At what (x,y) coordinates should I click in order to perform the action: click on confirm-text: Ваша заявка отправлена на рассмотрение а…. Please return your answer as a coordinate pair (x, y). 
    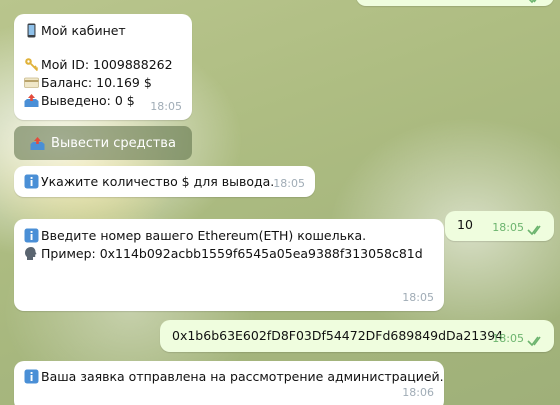
    Looking at the image, I should click on (242, 376).